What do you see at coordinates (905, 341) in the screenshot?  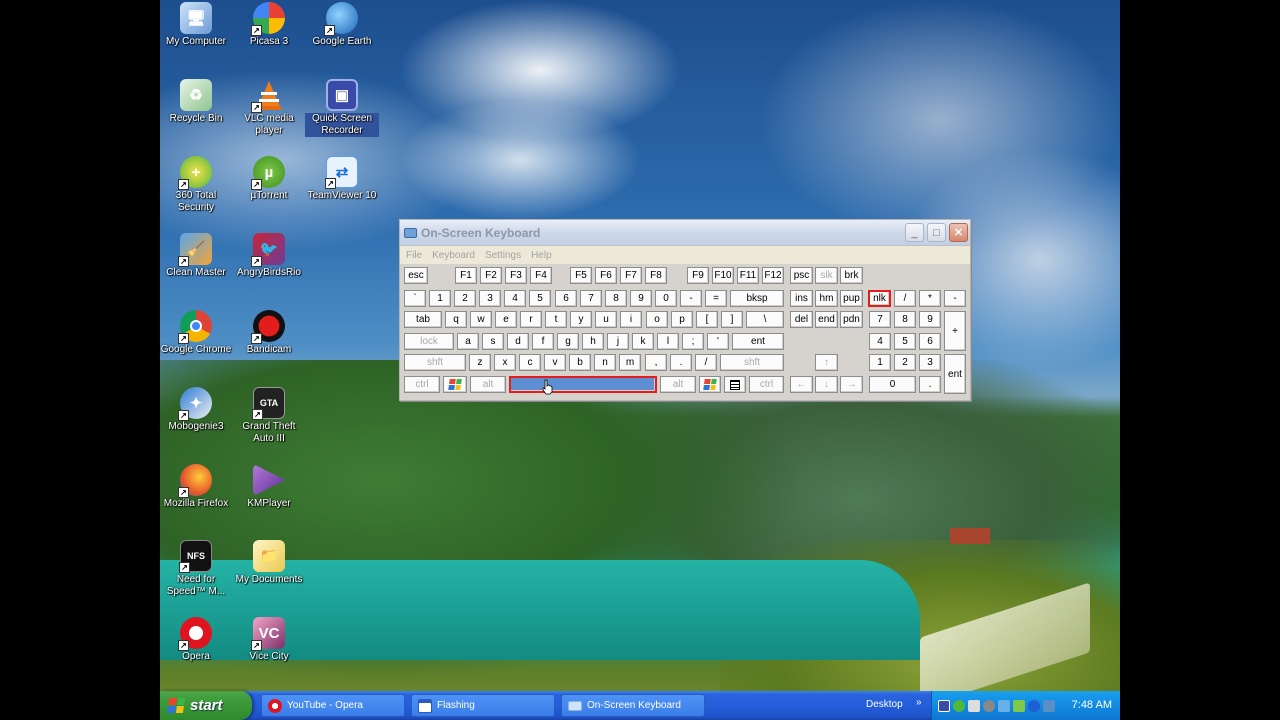 I see `key-numpad-5: 5` at bounding box center [905, 341].